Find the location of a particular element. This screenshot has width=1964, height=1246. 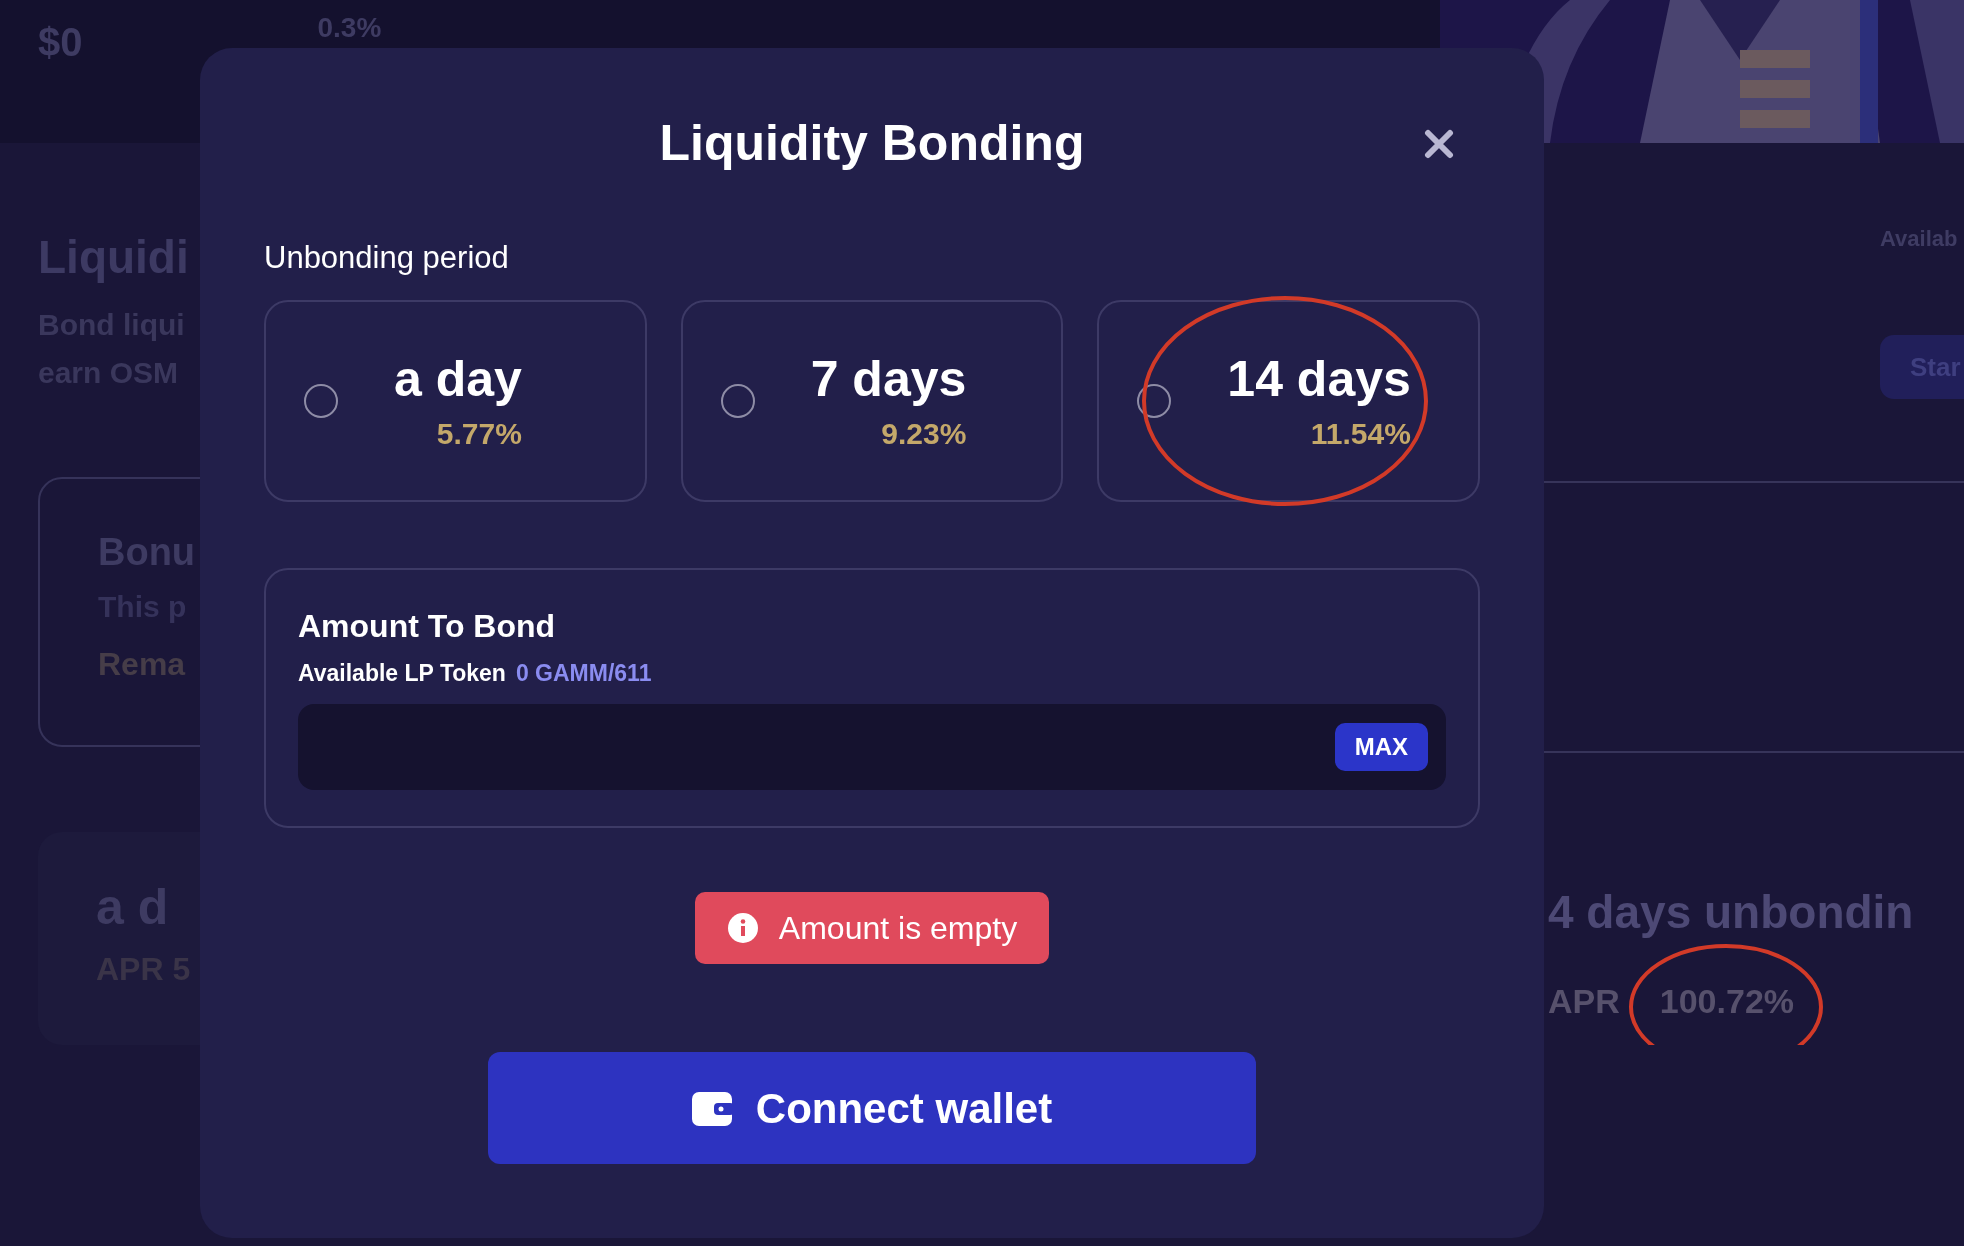

period-duration: 14 days is located at coordinates (1319, 379).